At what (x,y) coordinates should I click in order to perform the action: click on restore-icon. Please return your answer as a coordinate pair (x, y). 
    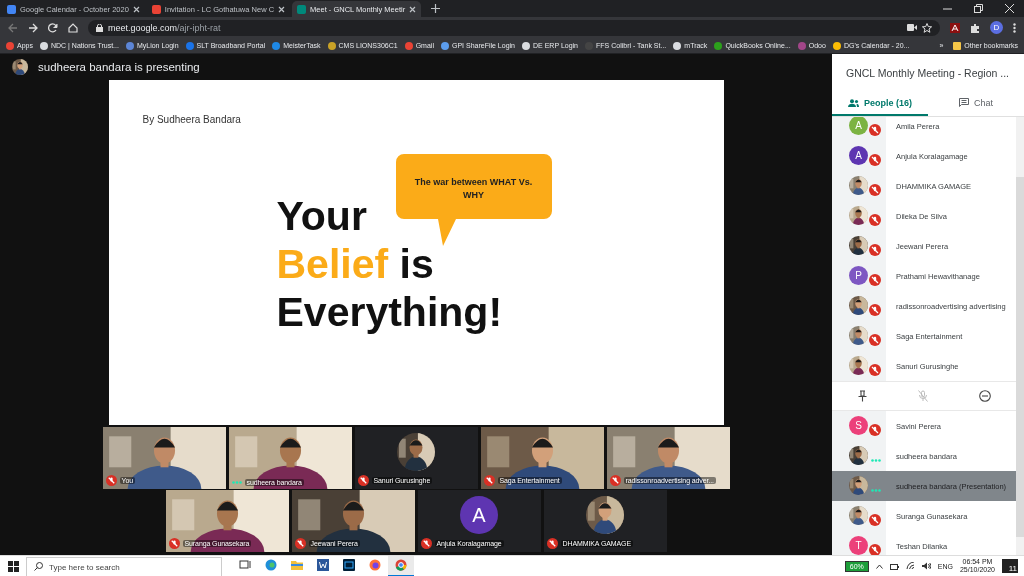
    Looking at the image, I should click on (978, 8).